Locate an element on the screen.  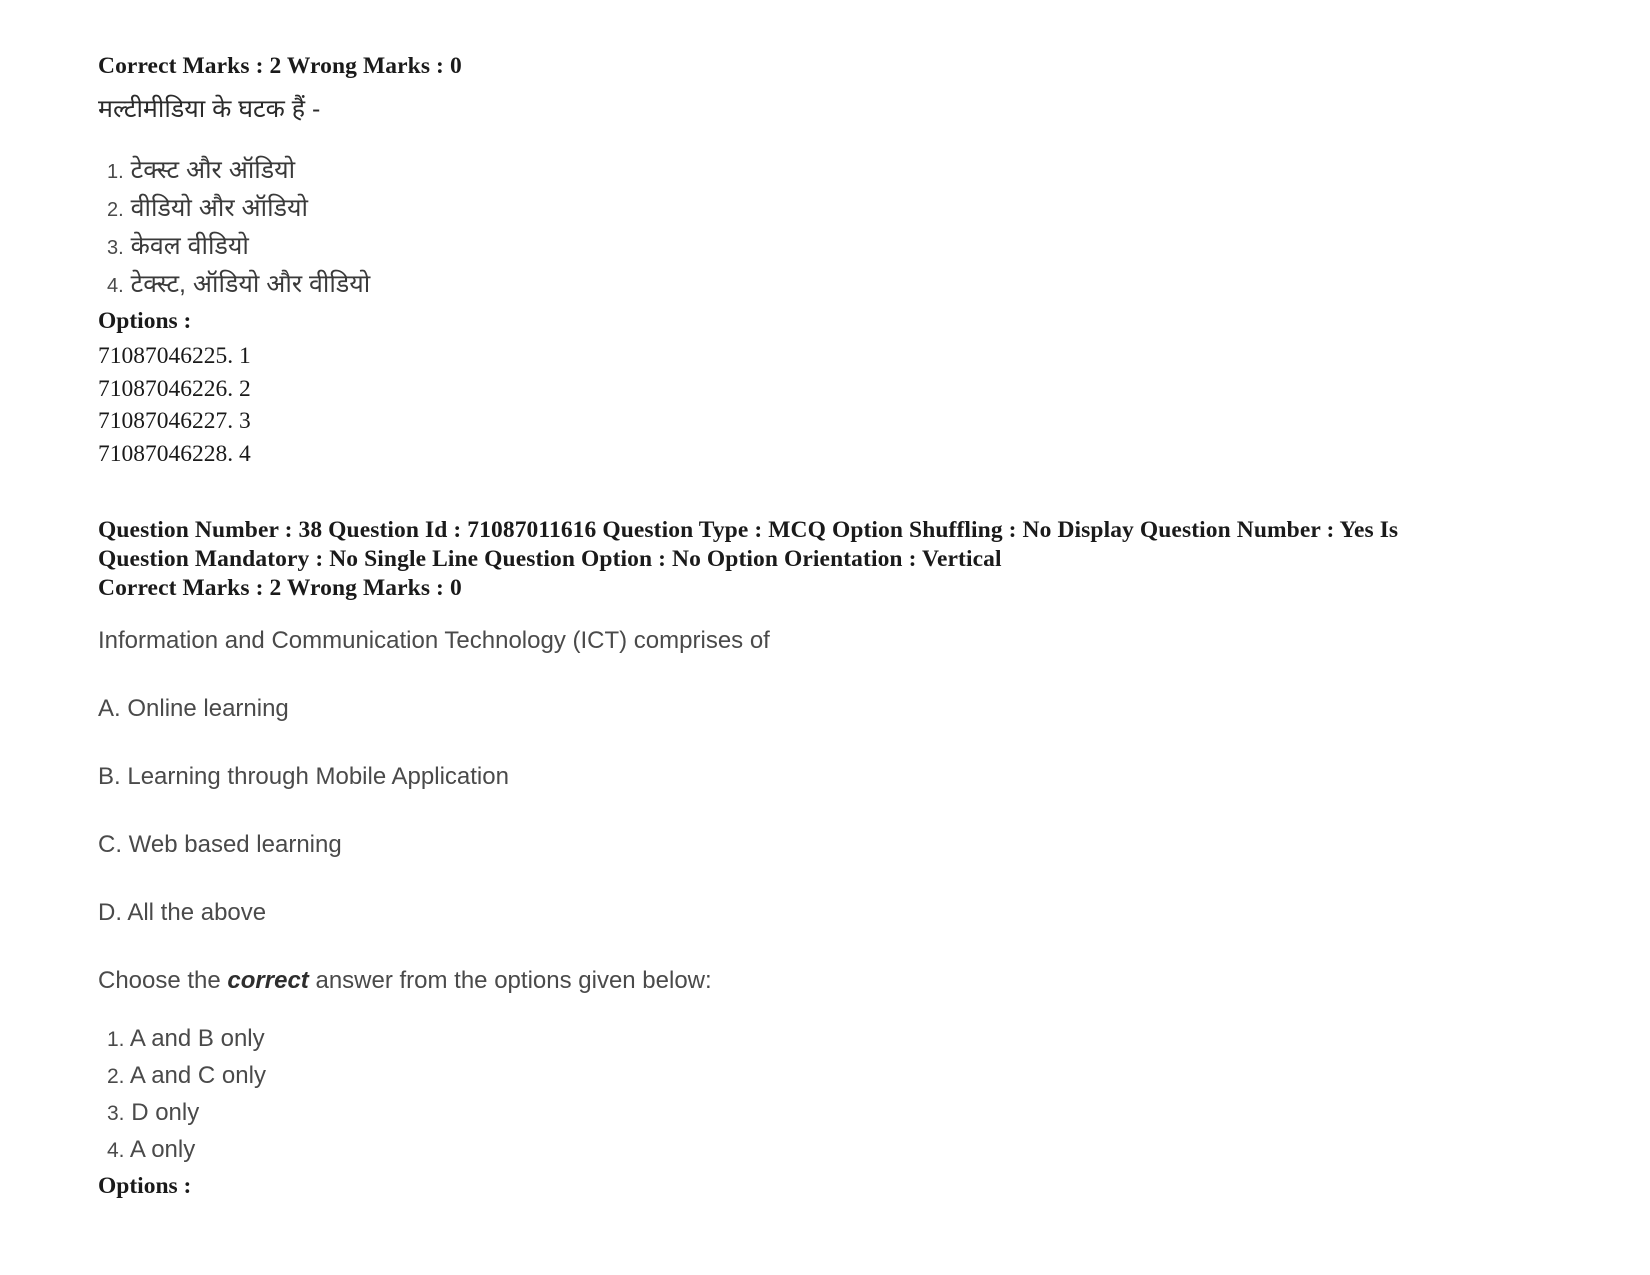
choice-item: 1. टेक्स्ट और ऑडियो is located at coordinates (848, 171).